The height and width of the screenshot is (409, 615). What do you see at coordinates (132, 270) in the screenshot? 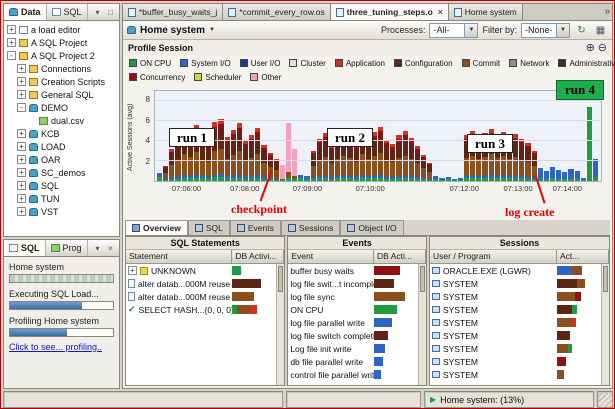
I see `row-expander-icon: +` at bounding box center [132, 270].